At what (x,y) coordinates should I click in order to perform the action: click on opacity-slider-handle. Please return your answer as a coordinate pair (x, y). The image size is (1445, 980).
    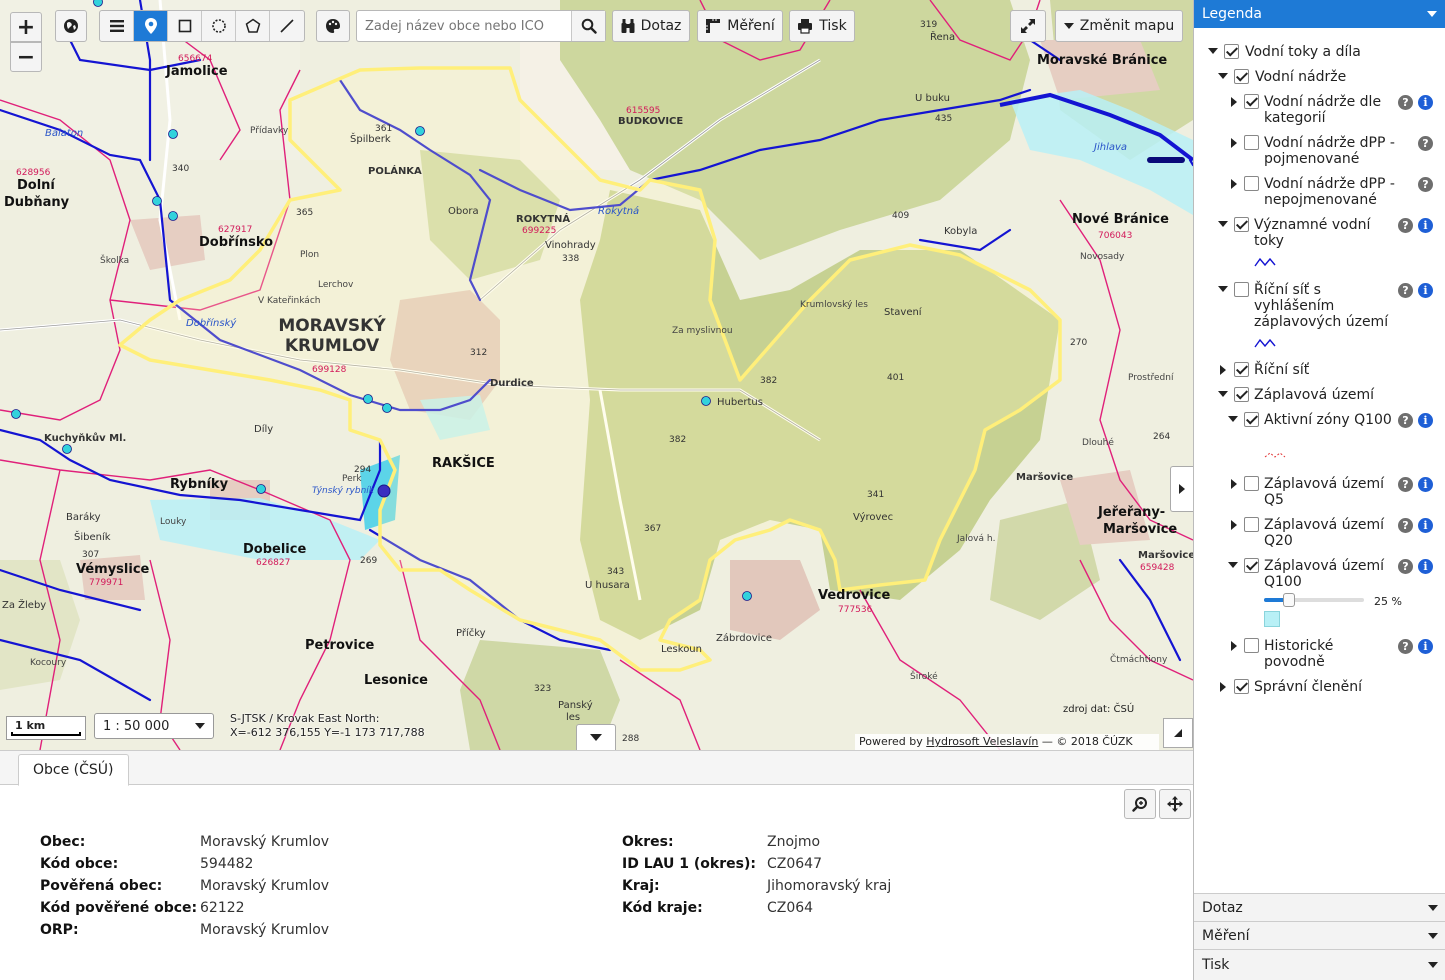
    Looking at the image, I should click on (1289, 600).